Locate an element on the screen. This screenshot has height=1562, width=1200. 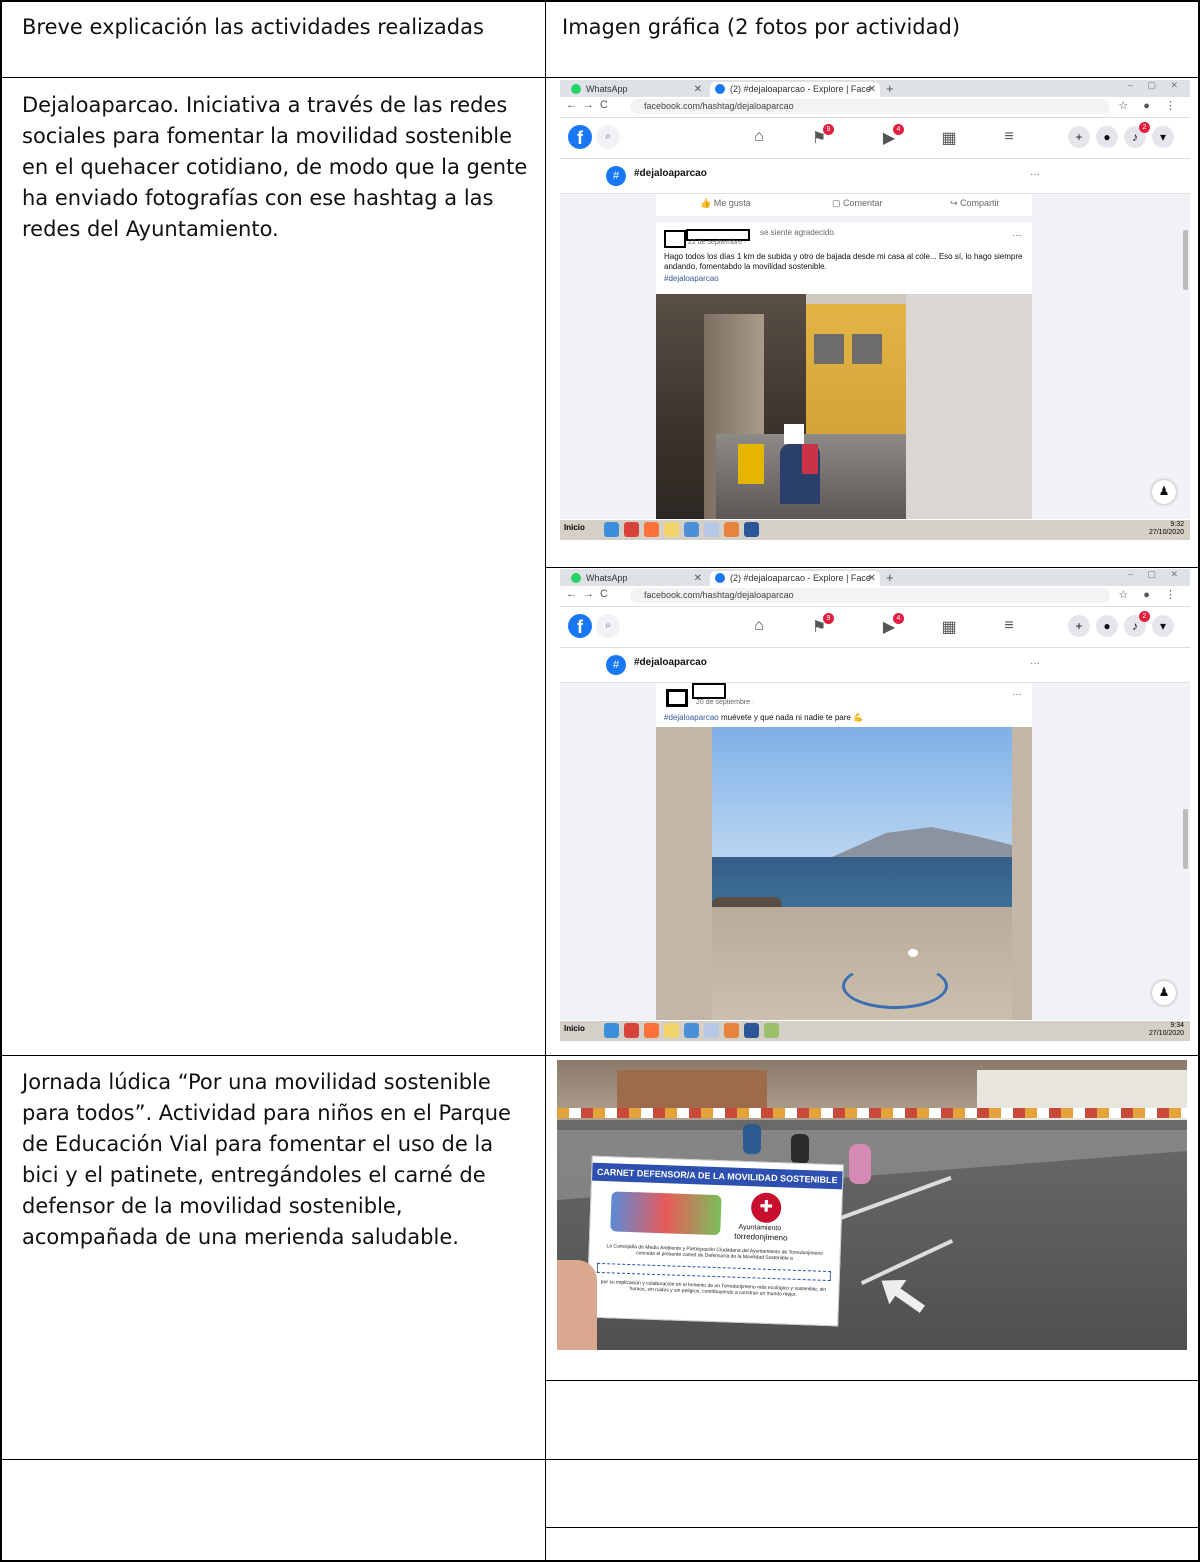
flag-badge: 9 is located at coordinates (828, 618).